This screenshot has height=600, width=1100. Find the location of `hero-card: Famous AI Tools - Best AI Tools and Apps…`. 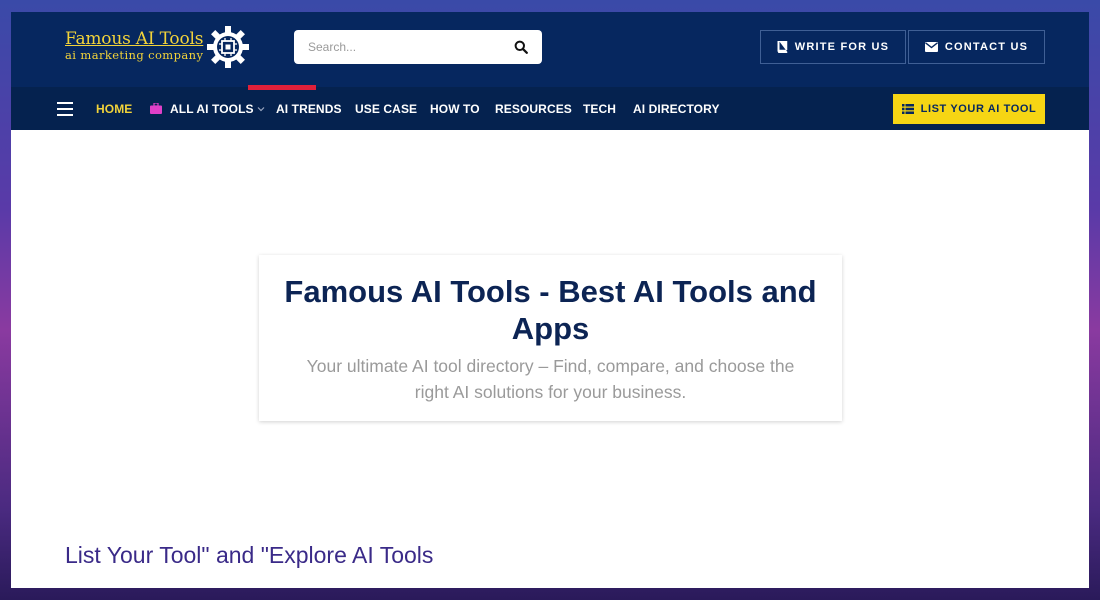

hero-card: Famous AI Tools - Best AI Tools and Apps… is located at coordinates (550, 338).